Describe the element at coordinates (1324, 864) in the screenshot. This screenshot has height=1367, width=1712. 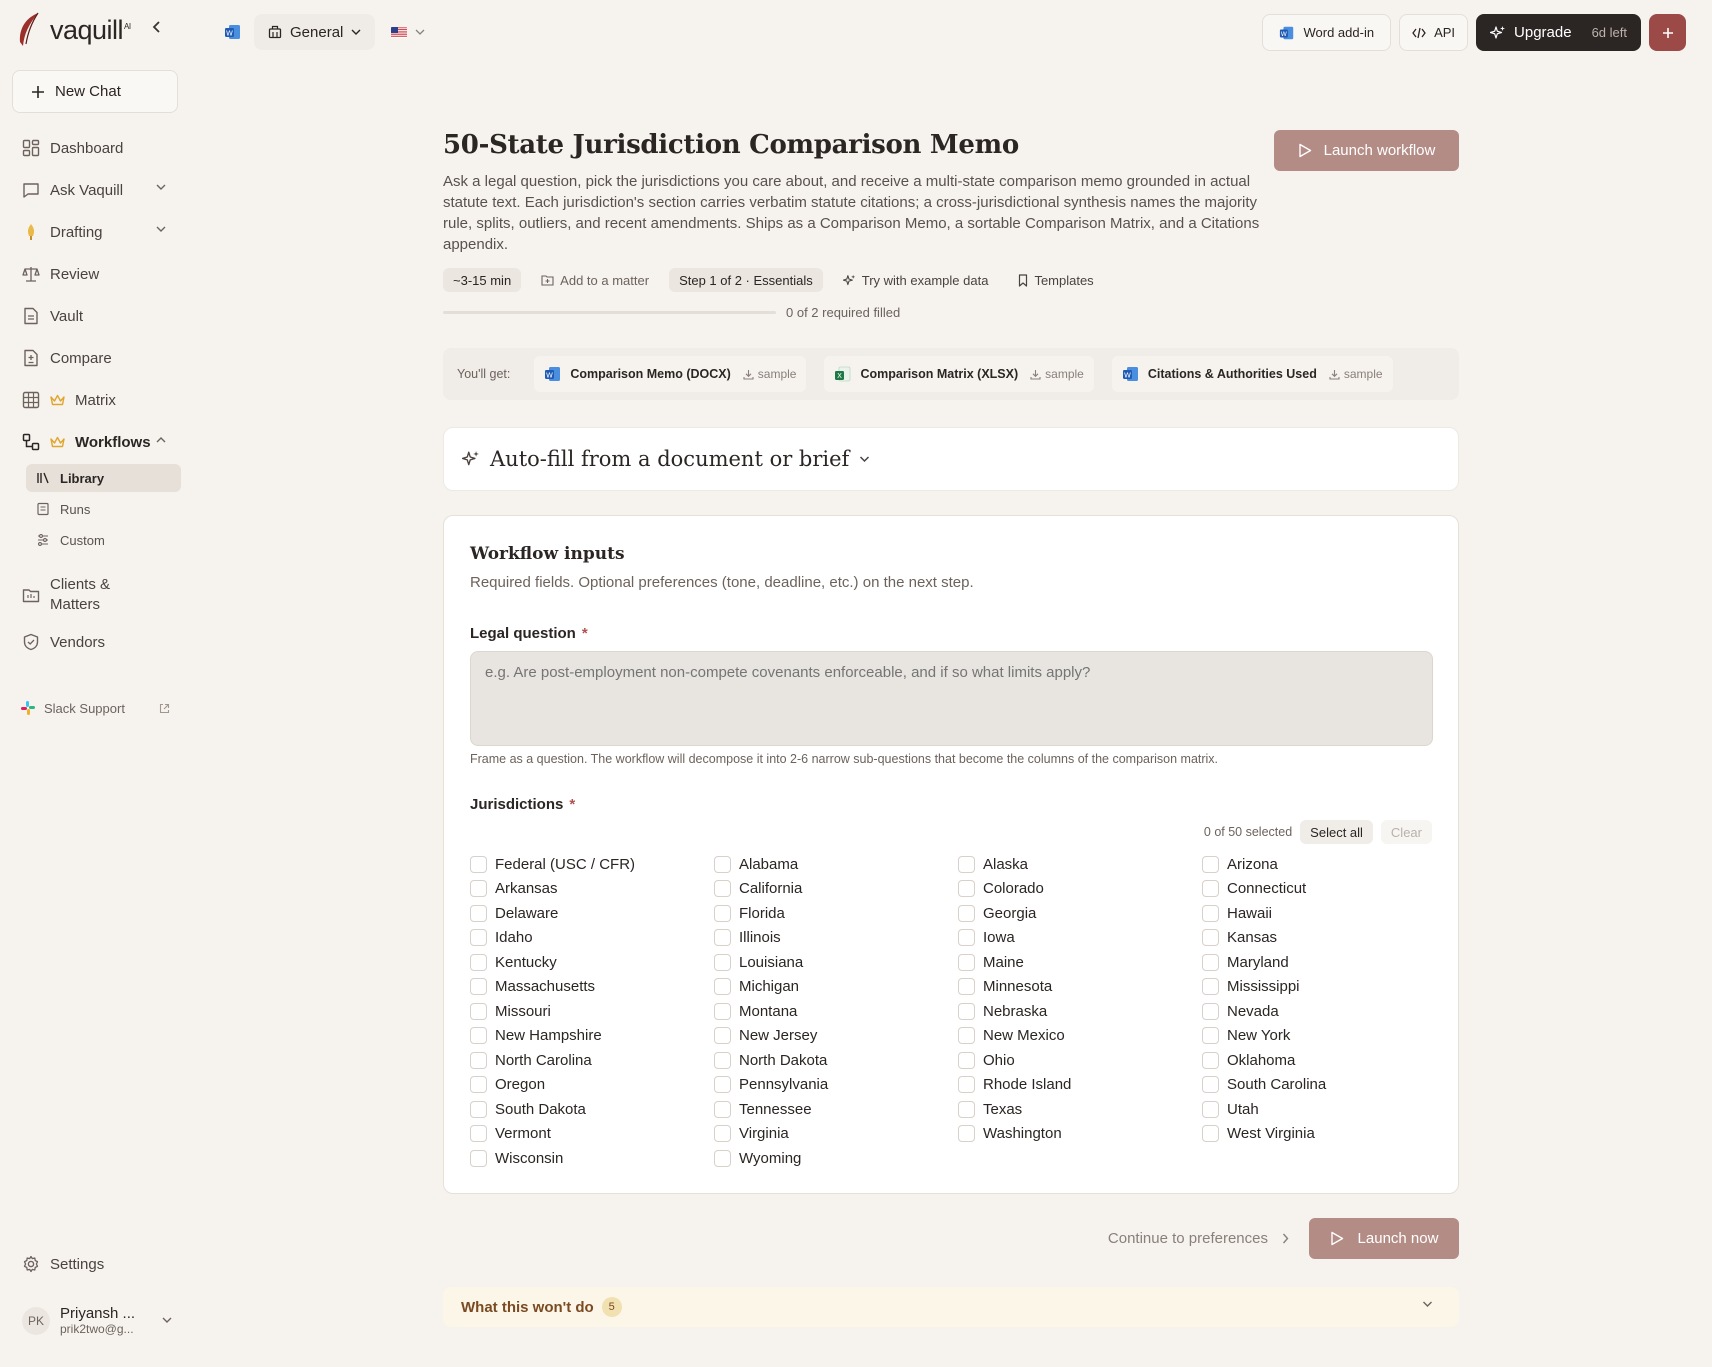
I see `jurisdiction-option: Arizona` at that location.